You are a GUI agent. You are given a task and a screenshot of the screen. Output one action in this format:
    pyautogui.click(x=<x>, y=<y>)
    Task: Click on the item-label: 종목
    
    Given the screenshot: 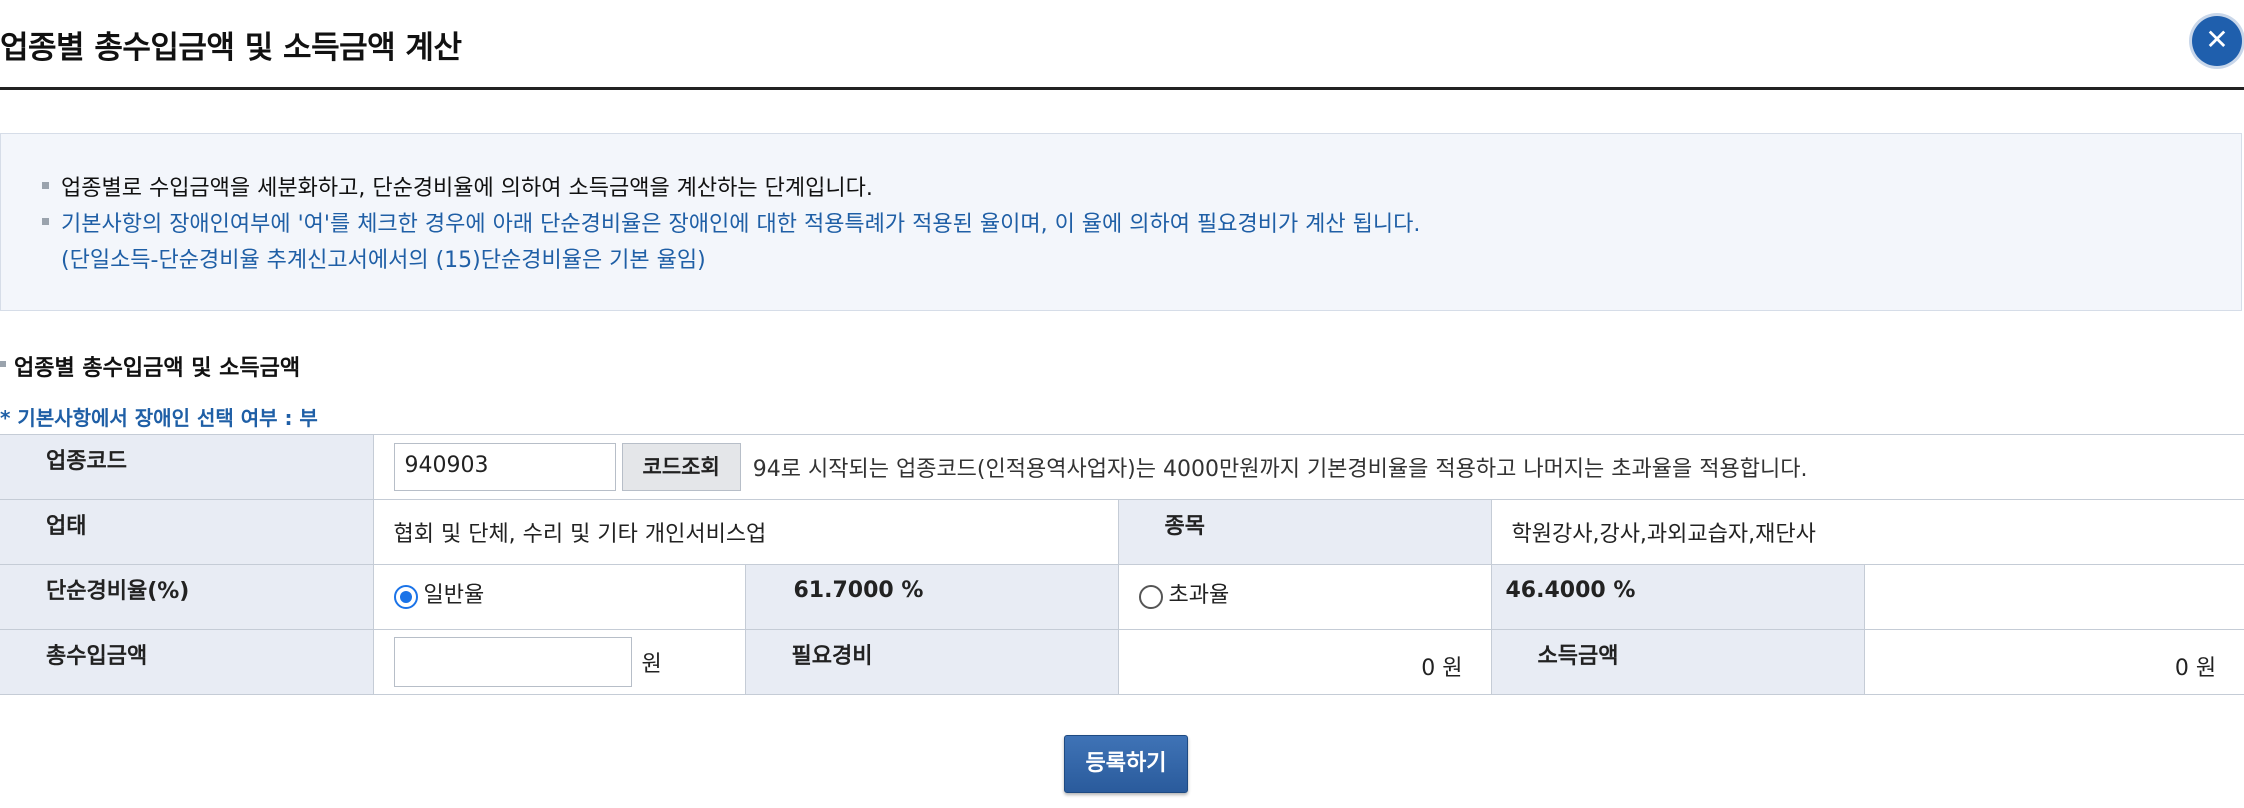 What is the action you would take?
    pyautogui.click(x=1184, y=526)
    